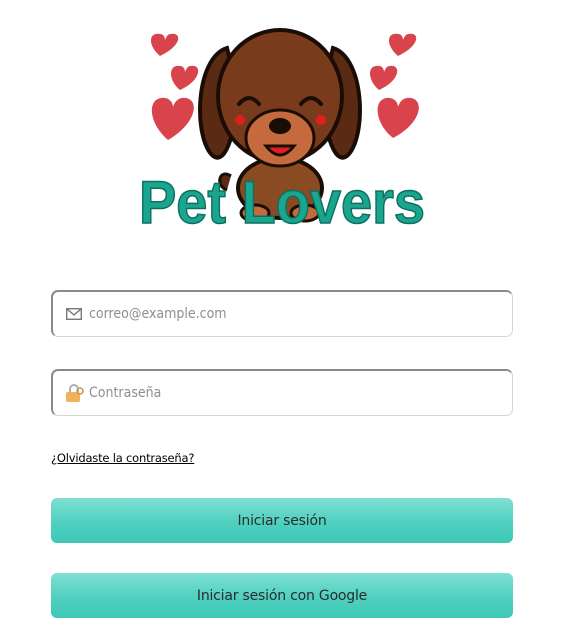 The height and width of the screenshot is (619, 561). What do you see at coordinates (300, 393) in the screenshot?
I see `password-input` at bounding box center [300, 393].